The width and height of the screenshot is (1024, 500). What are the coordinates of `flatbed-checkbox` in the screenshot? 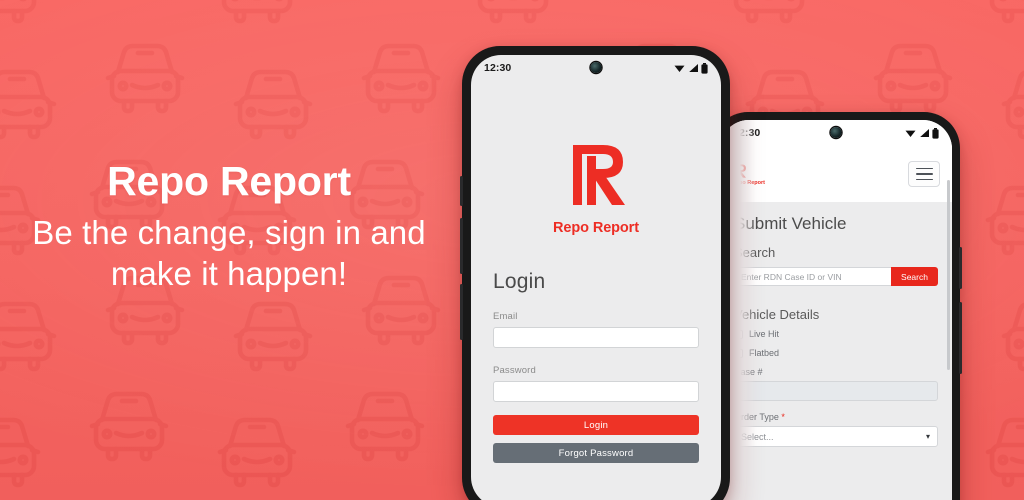 It's located at (738, 353).